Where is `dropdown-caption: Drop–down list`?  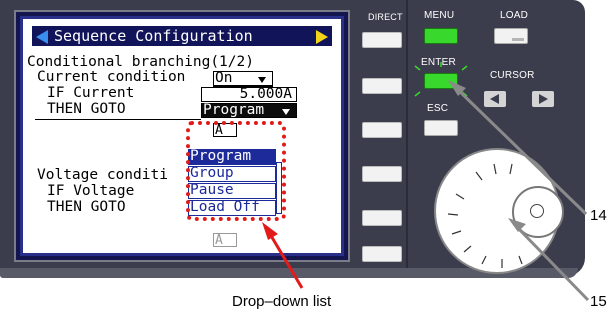 dropdown-caption: Drop–down list is located at coordinates (282, 301).